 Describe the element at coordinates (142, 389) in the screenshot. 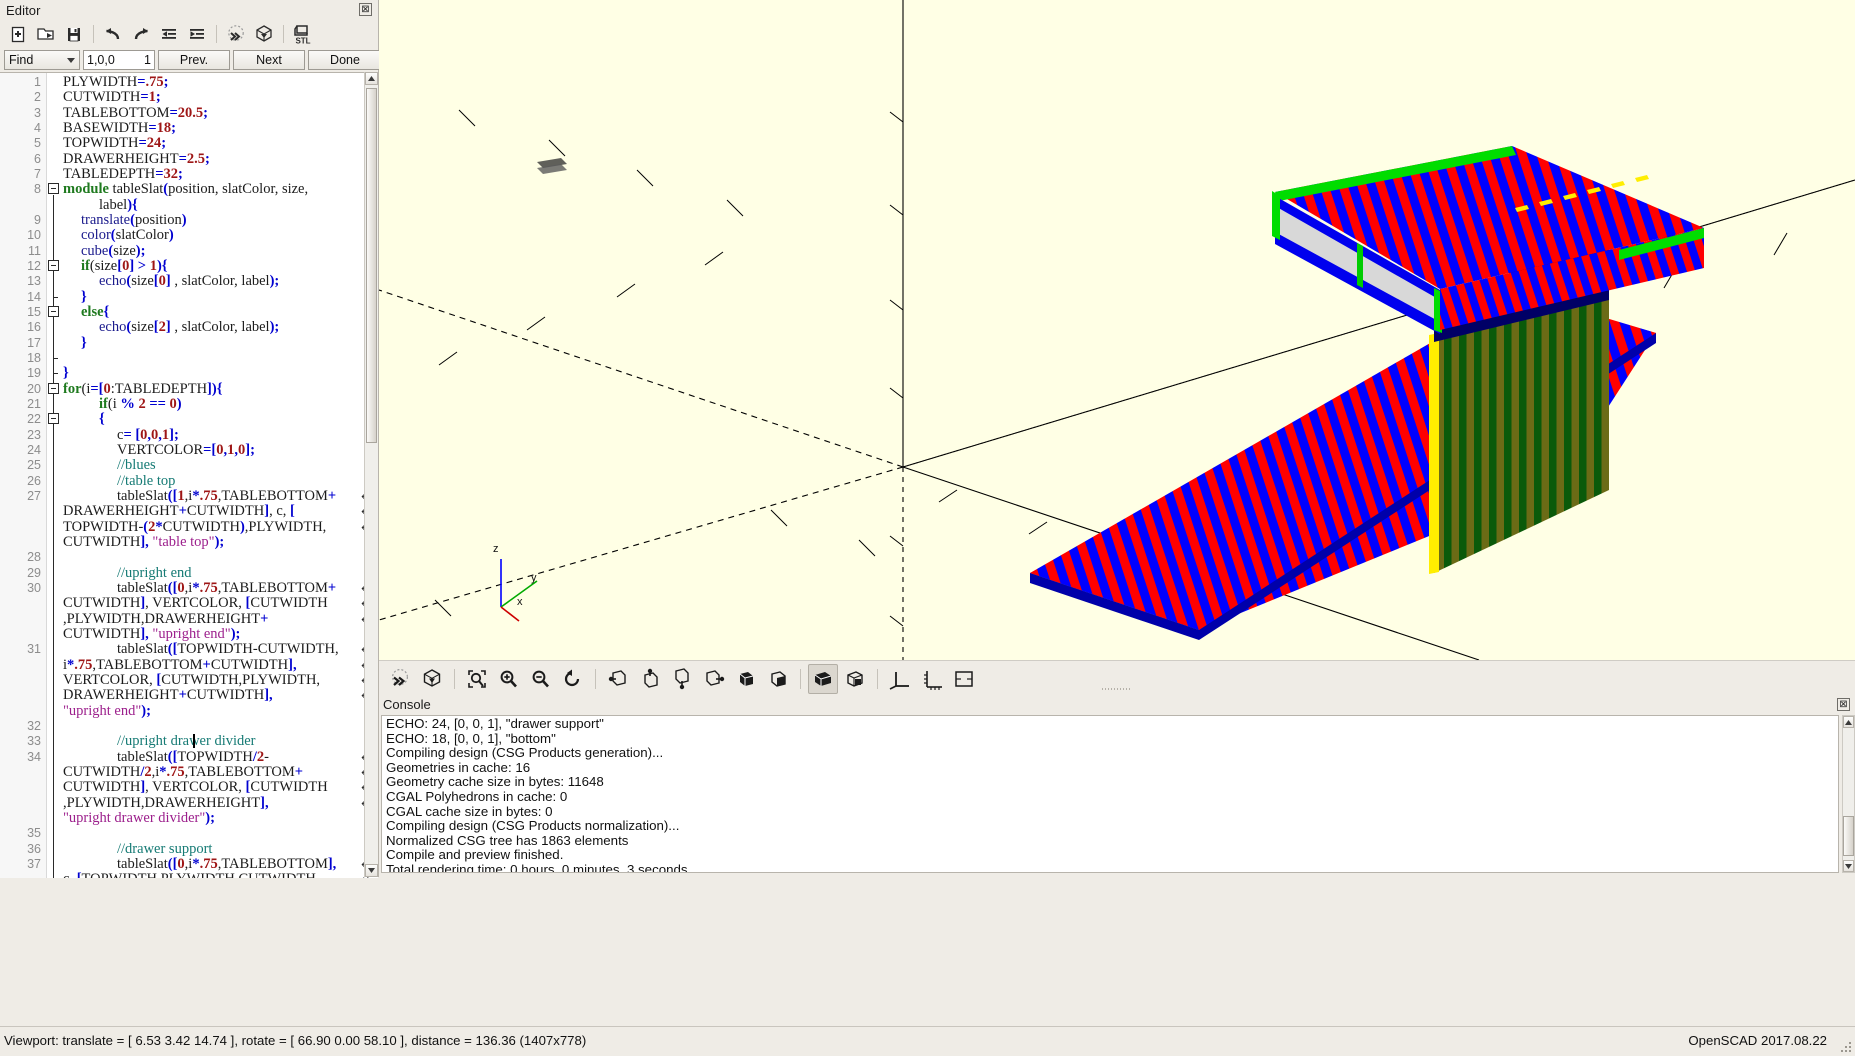

I see `code-line: for(i=[0:TABLEDEPTH]){` at that location.